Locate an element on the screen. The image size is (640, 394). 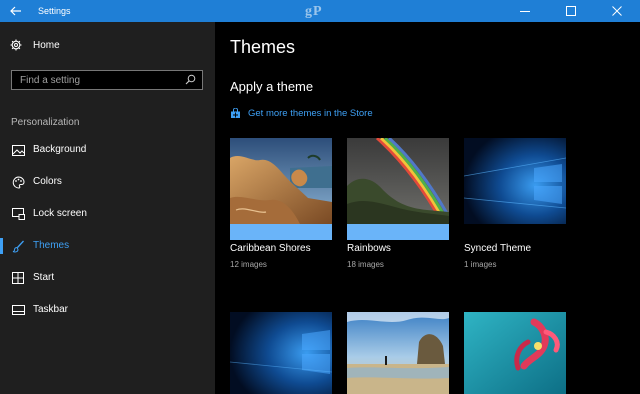
window-title: Settings is located at coordinates (54, 11).